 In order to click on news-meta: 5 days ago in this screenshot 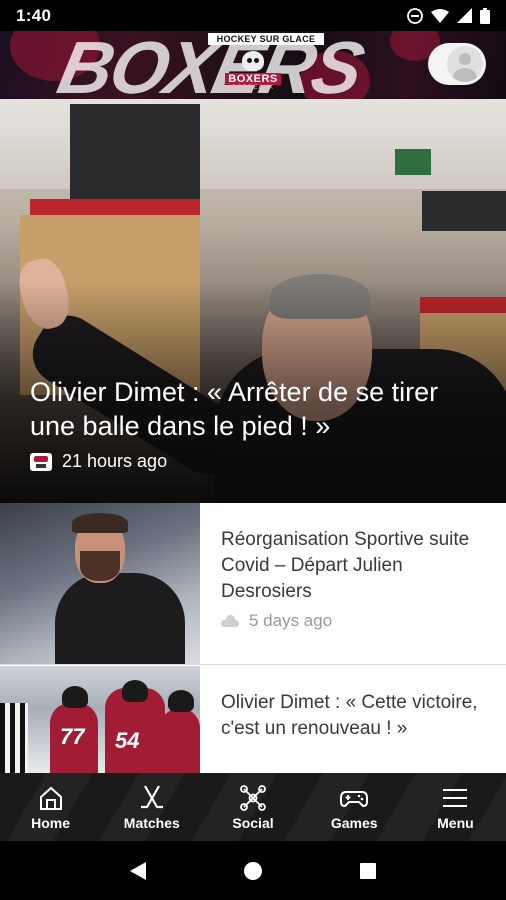, I will do `click(353, 621)`.